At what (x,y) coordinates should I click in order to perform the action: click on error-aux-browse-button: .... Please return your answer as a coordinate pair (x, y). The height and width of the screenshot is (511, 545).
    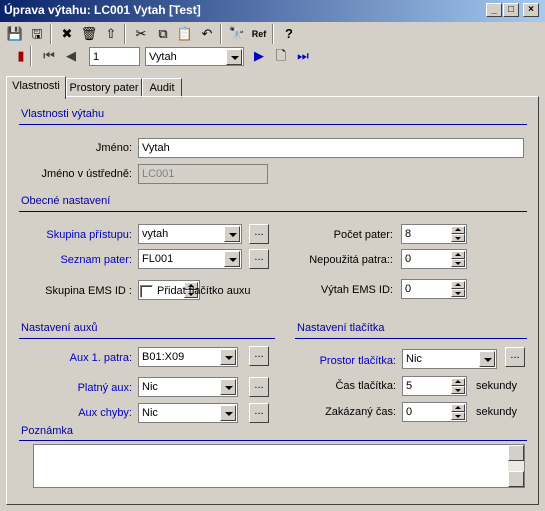
    Looking at the image, I should click on (259, 413).